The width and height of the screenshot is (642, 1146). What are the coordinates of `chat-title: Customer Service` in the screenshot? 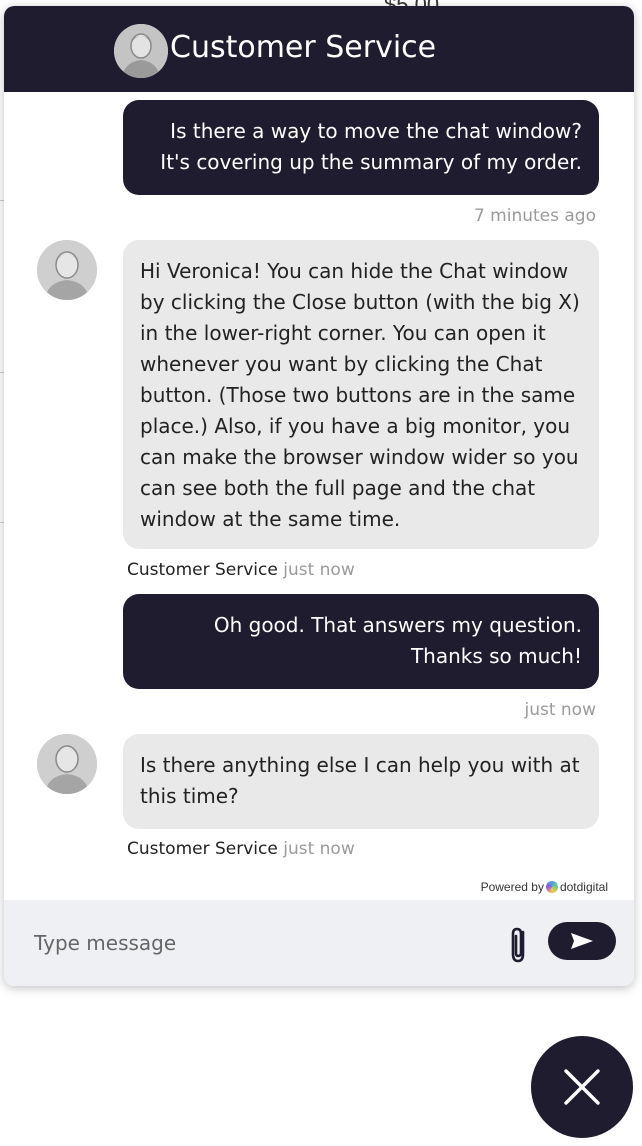 It's located at (303, 47).